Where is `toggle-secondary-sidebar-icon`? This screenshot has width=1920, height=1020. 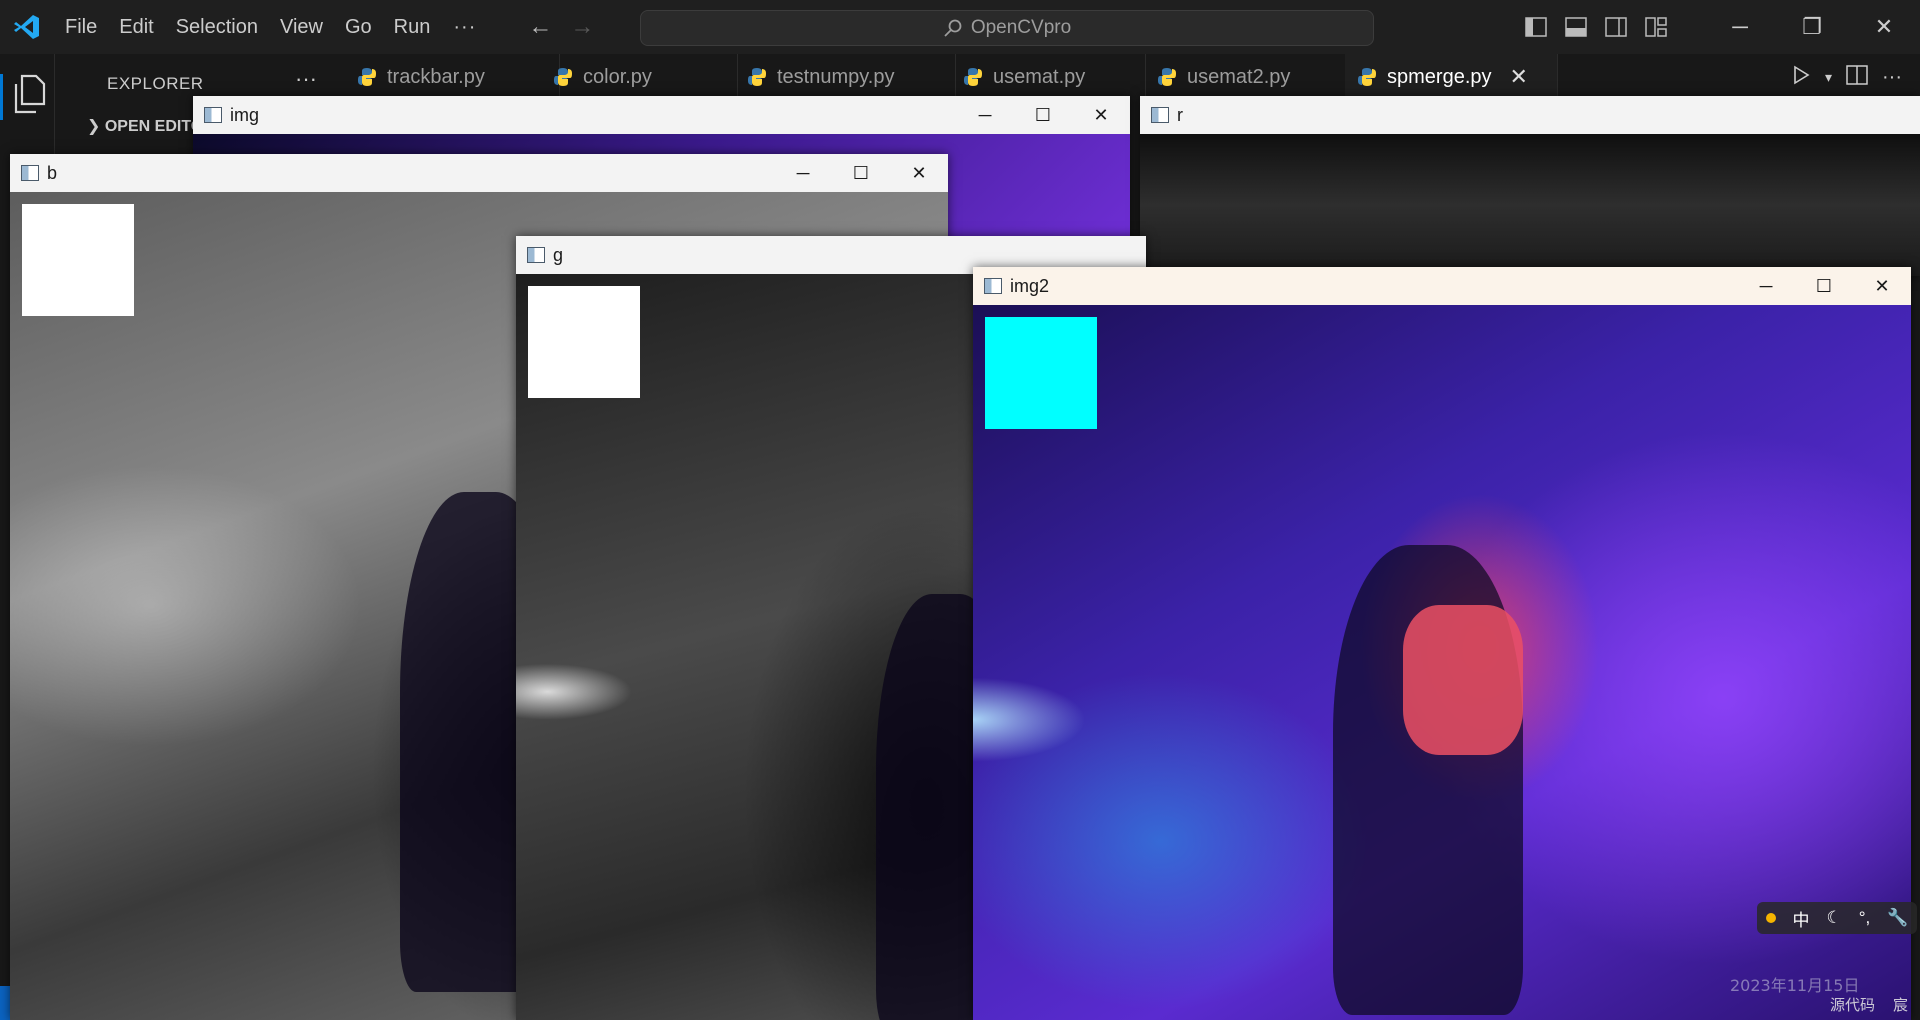 toggle-secondary-sidebar-icon is located at coordinates (1616, 27).